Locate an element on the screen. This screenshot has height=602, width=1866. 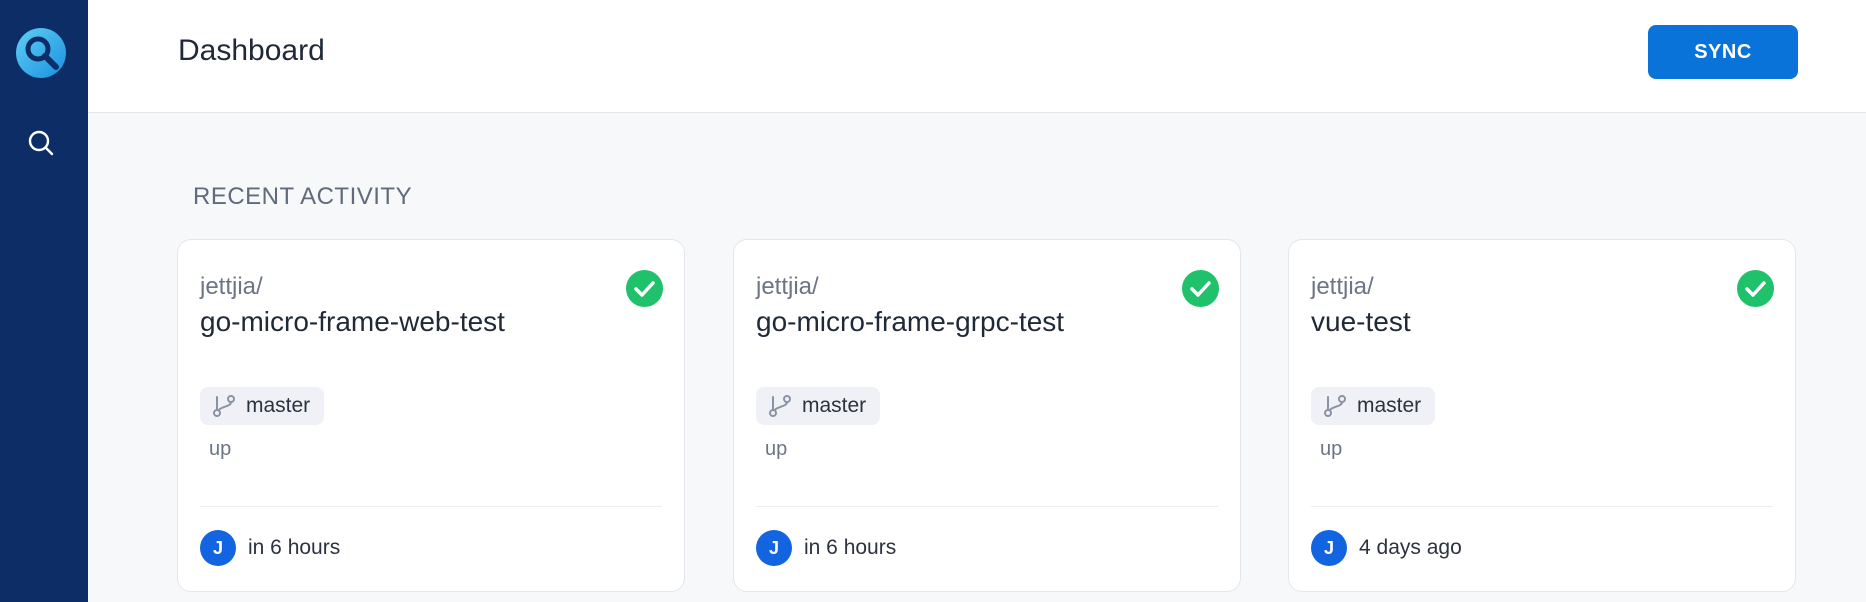
page-title: Dashboard is located at coordinates (251, 50).